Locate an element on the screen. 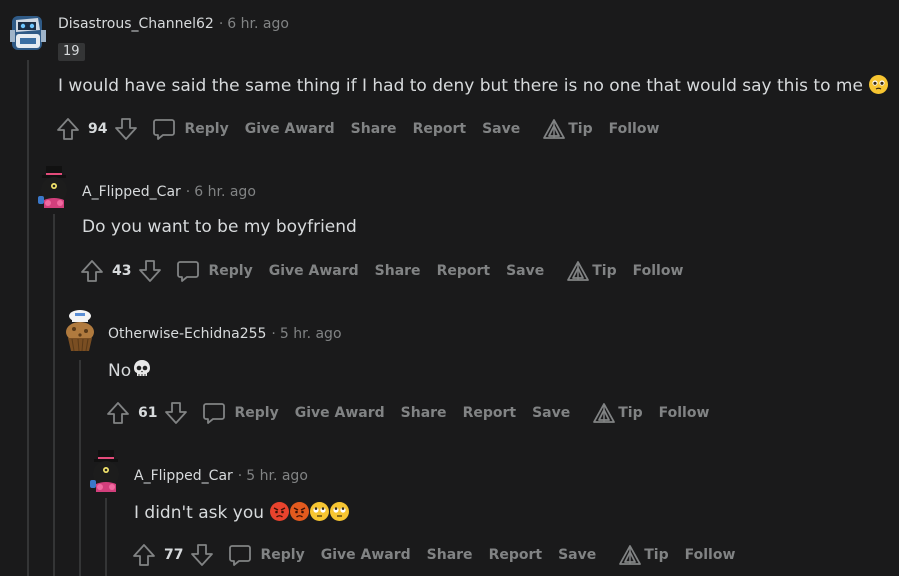 The height and width of the screenshot is (576, 899). user-flair: 19 is located at coordinates (71, 52).